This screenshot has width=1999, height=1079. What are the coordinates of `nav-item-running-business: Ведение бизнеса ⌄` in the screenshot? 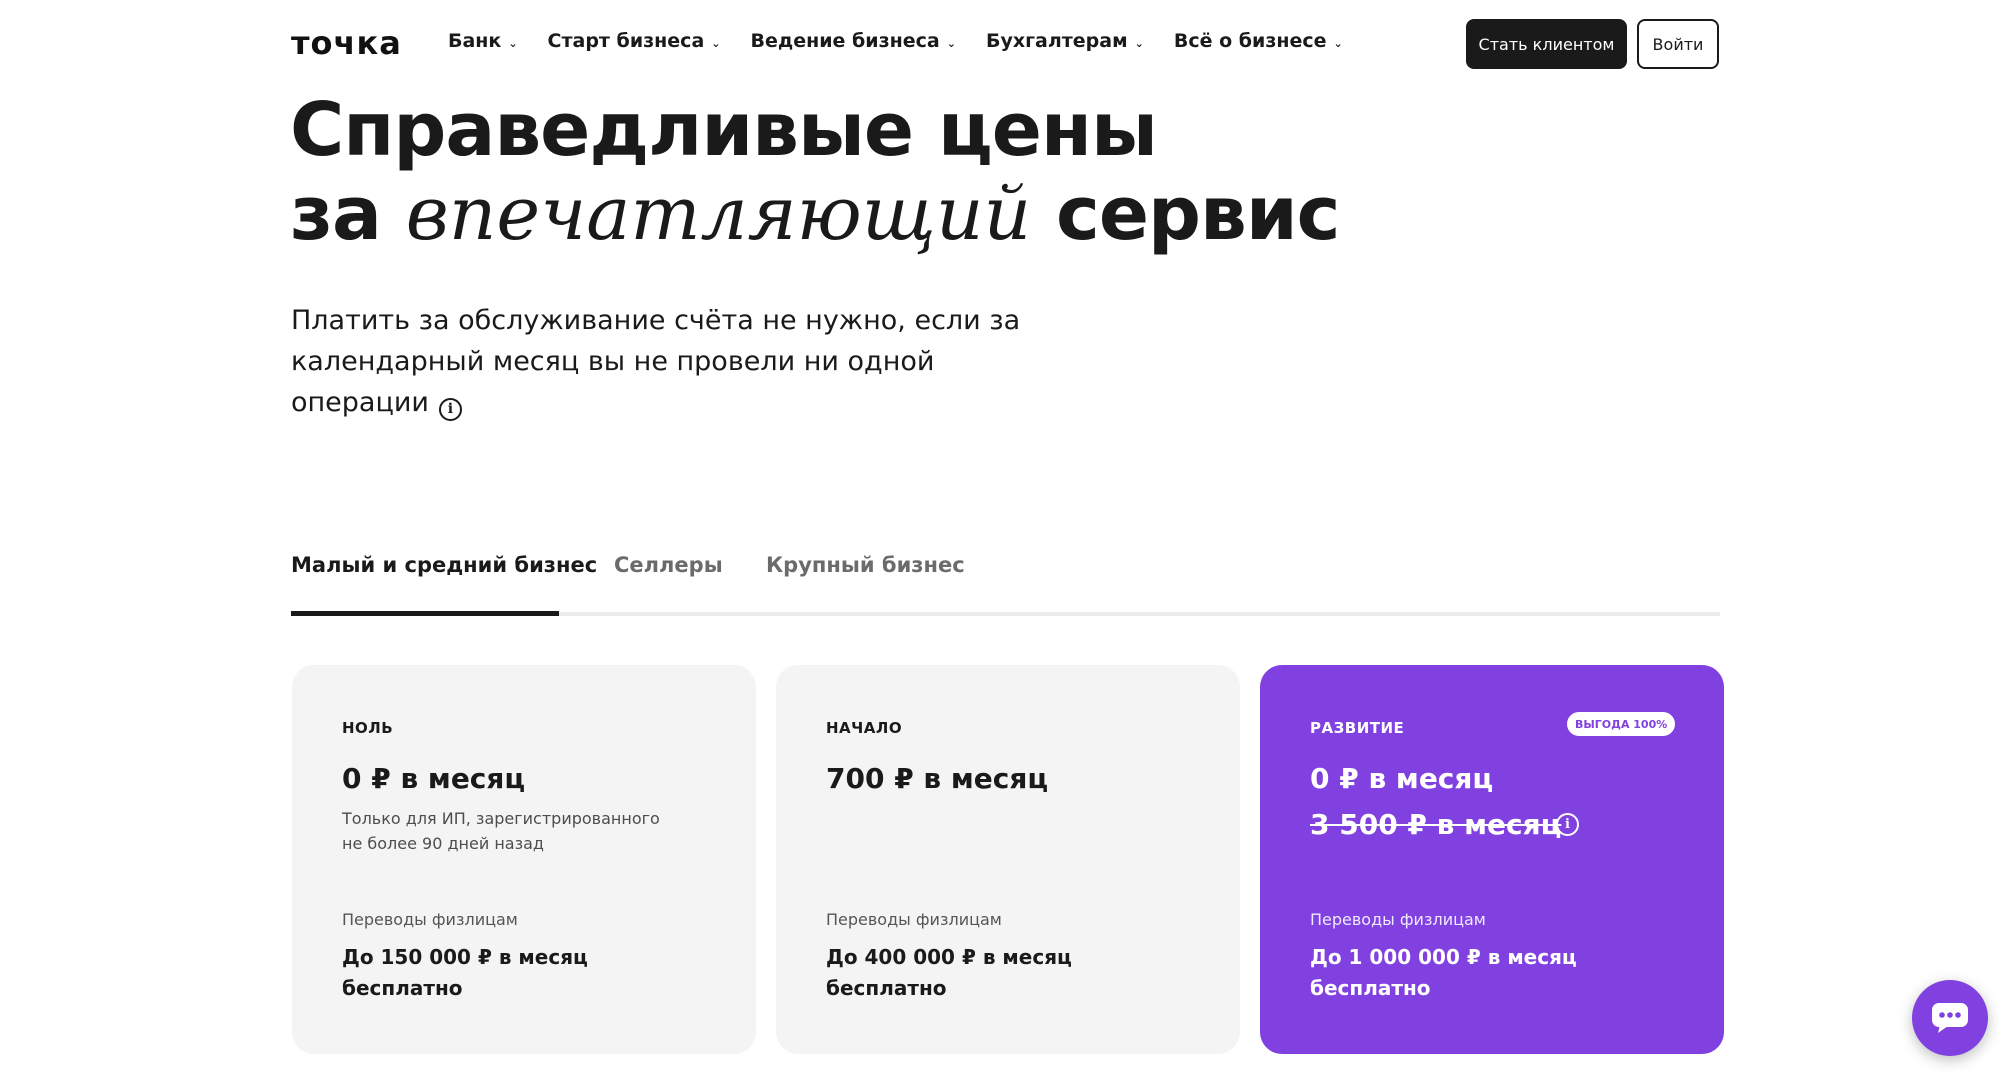 It's located at (853, 41).